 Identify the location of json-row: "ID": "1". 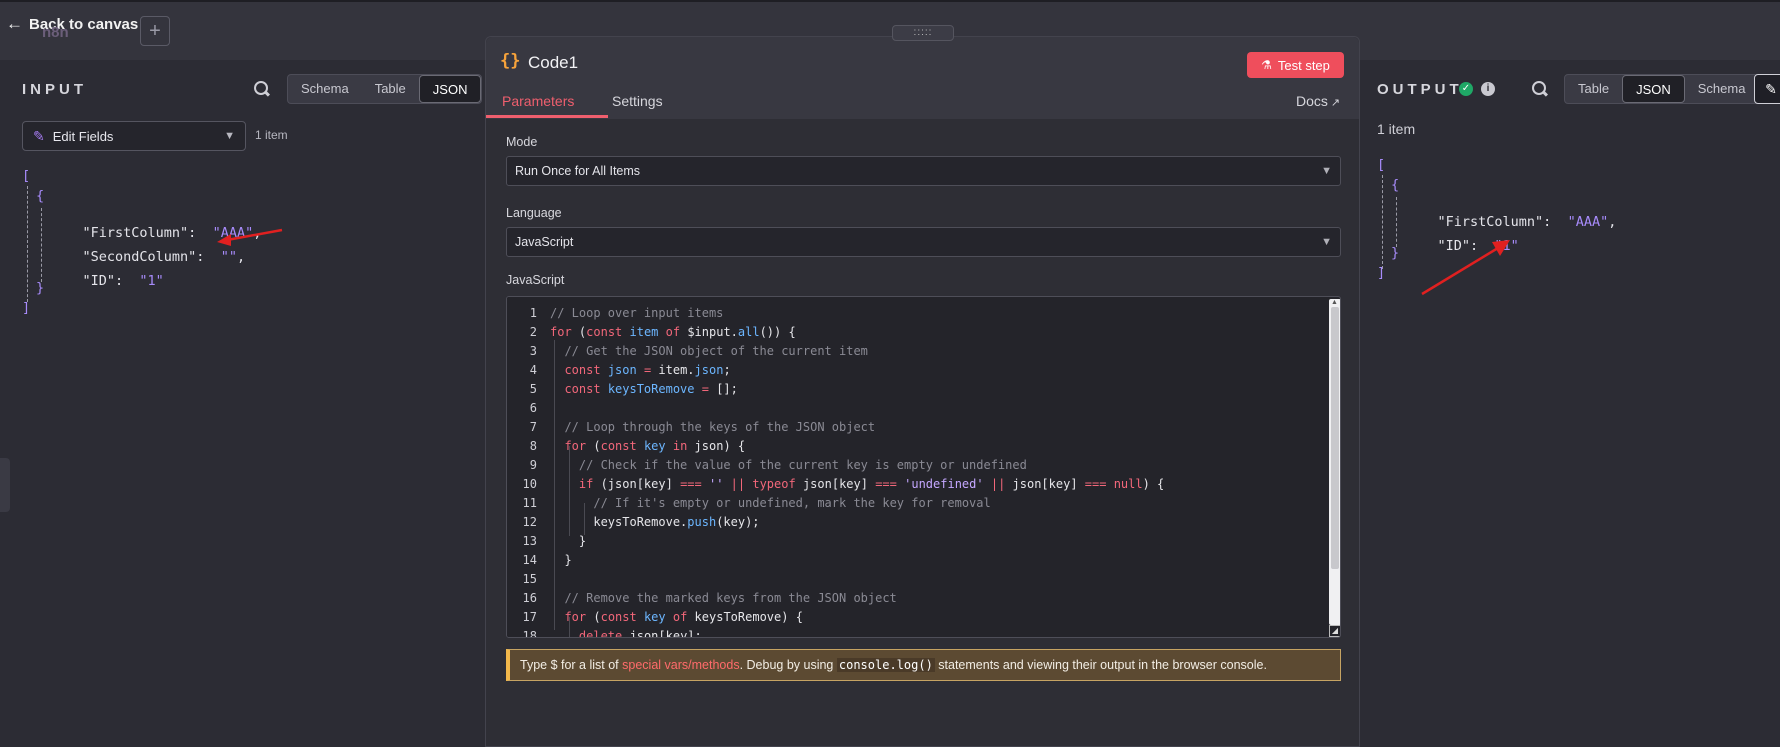
(107, 281).